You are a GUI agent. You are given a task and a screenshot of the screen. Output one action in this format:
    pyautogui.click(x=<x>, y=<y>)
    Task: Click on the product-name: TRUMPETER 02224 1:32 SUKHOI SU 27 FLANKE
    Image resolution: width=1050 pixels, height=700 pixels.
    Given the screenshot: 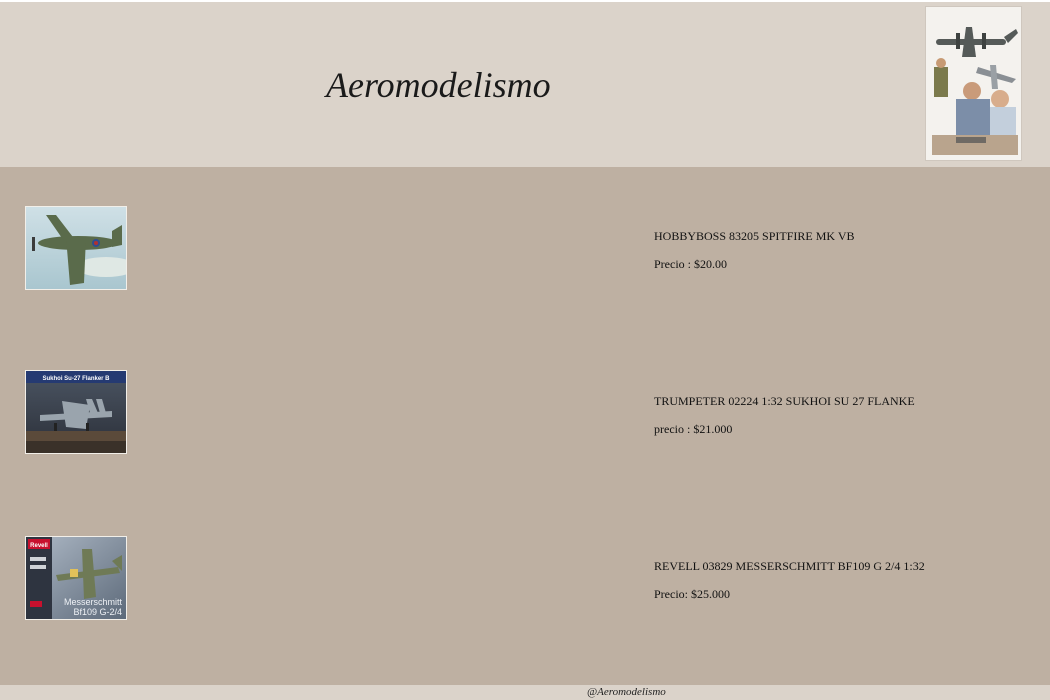 What is the action you would take?
    pyautogui.click(x=784, y=401)
    